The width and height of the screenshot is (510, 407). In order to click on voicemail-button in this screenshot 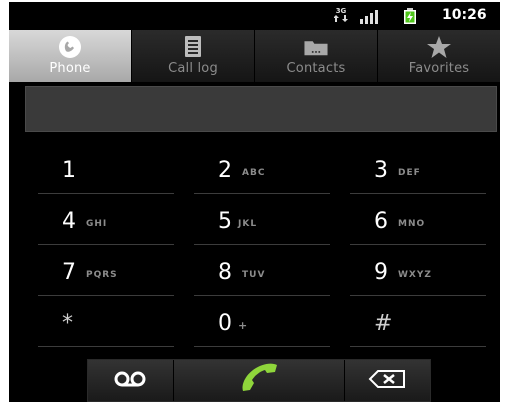, I will do `click(131, 380)`.